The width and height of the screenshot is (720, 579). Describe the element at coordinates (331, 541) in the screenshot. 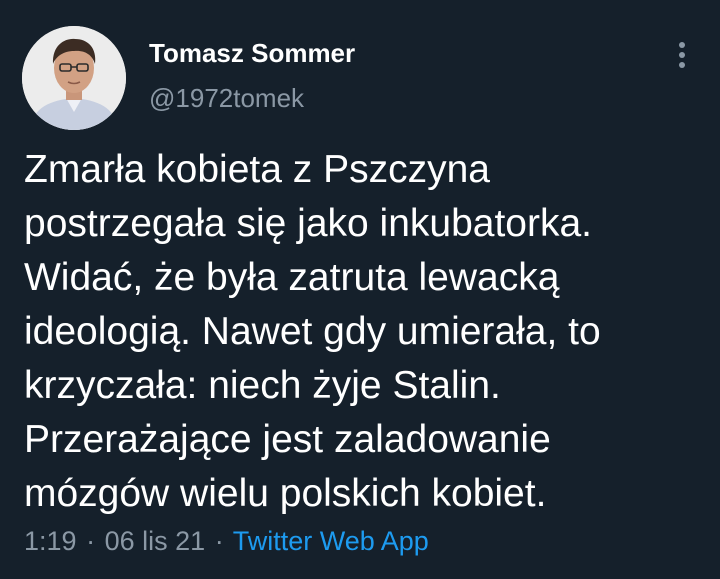

I see `tweet-source-link: Twitter Web App` at that location.